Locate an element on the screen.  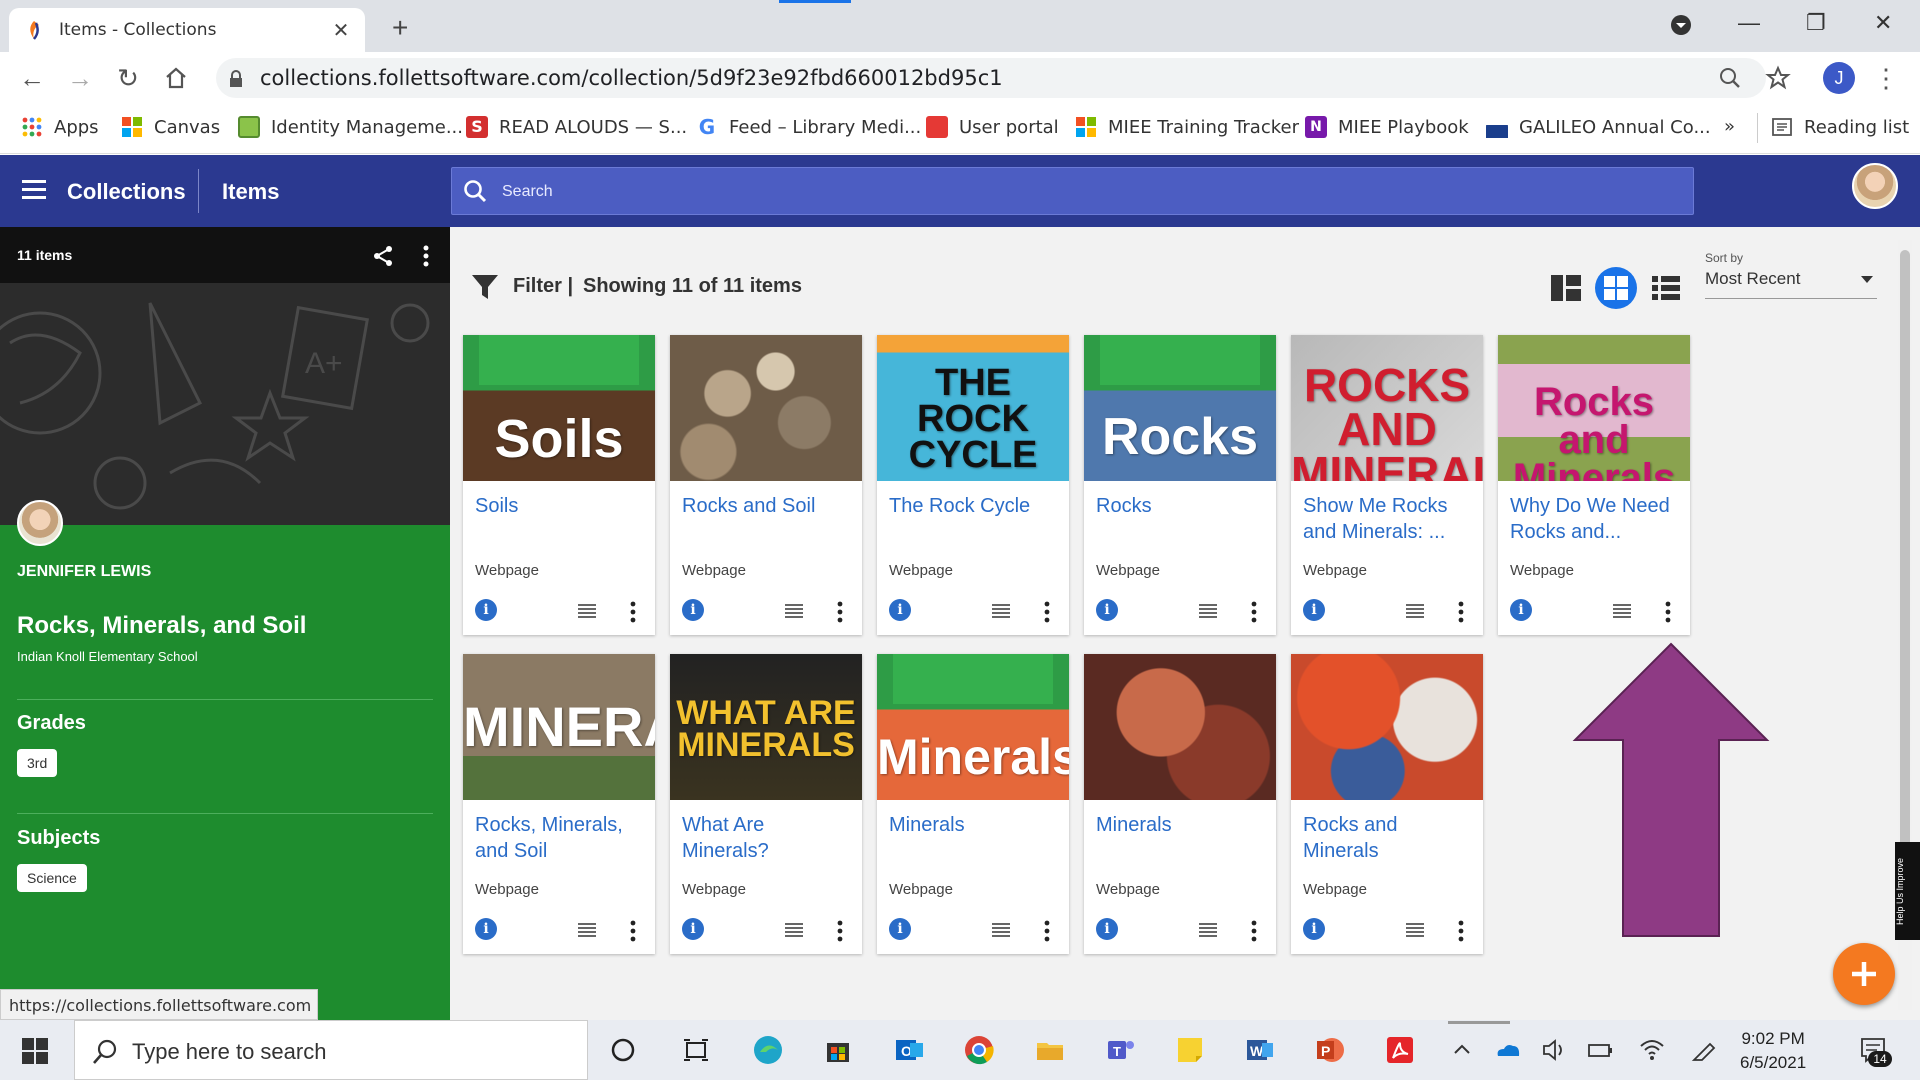
subject-chip: Science is located at coordinates (52, 878).